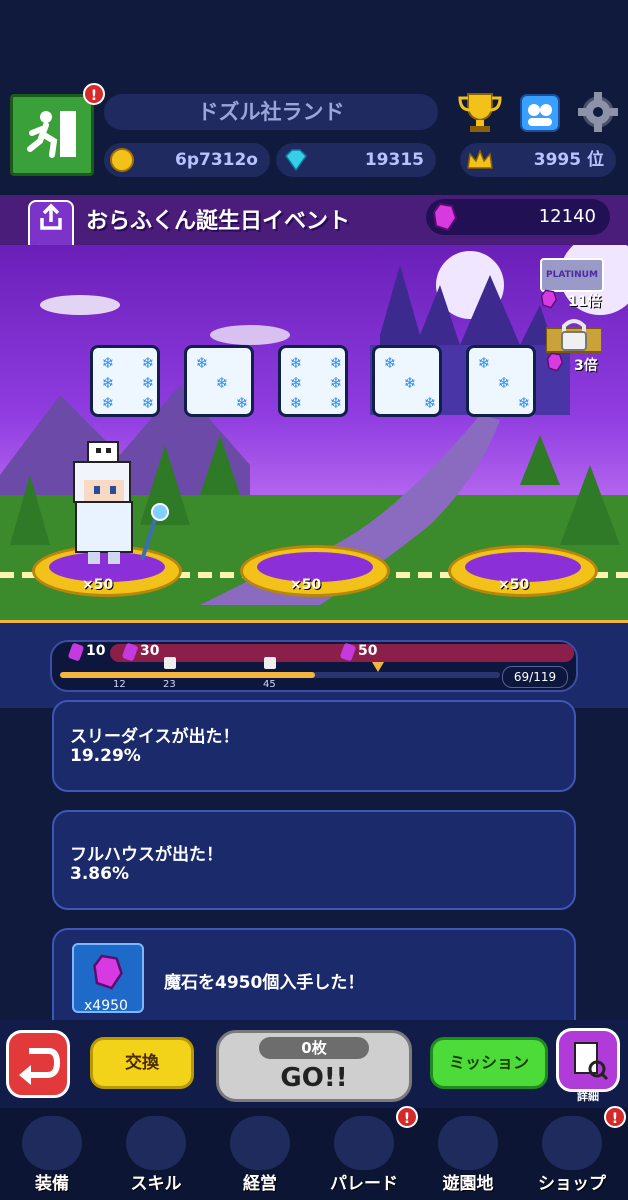 The height and width of the screenshot is (1200, 628). I want to click on die-4: ❄ ❄ ❄, so click(407, 381).